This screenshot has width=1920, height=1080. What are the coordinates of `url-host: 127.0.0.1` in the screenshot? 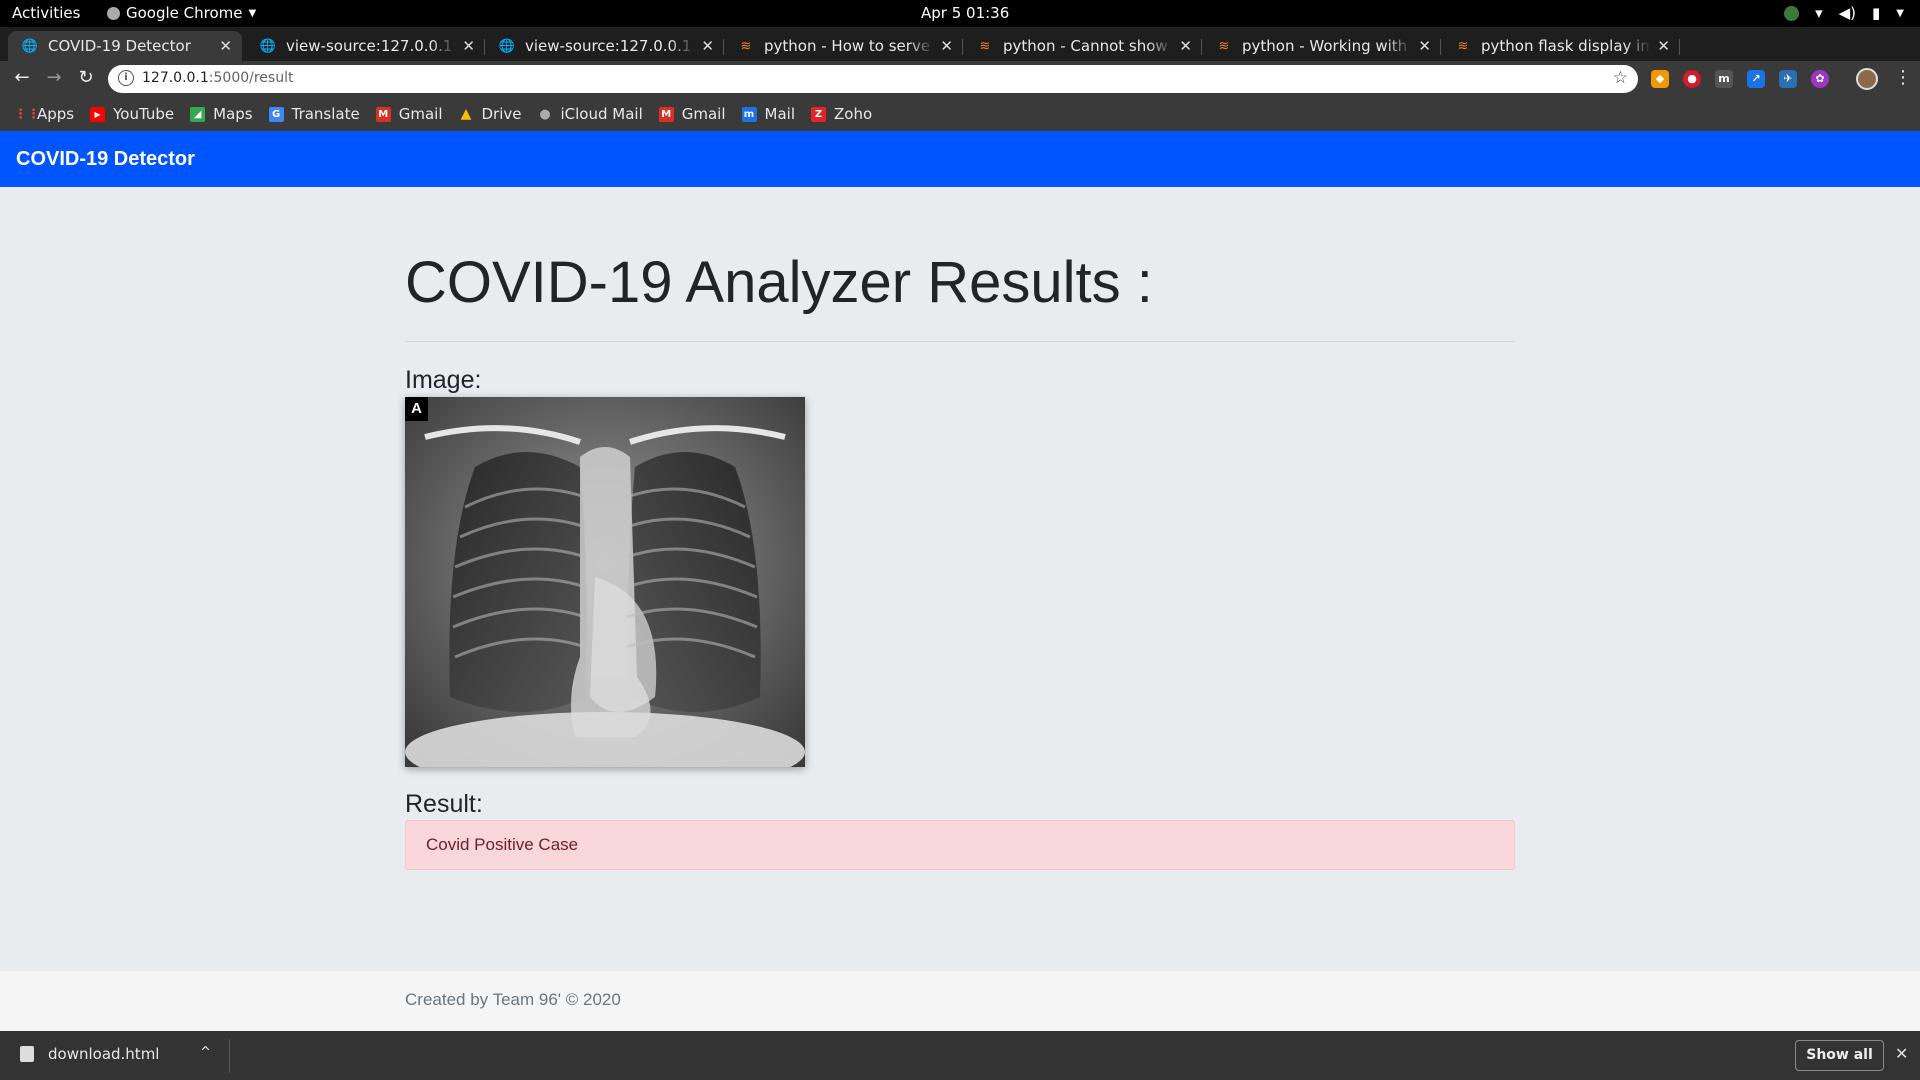 It's located at (175, 78).